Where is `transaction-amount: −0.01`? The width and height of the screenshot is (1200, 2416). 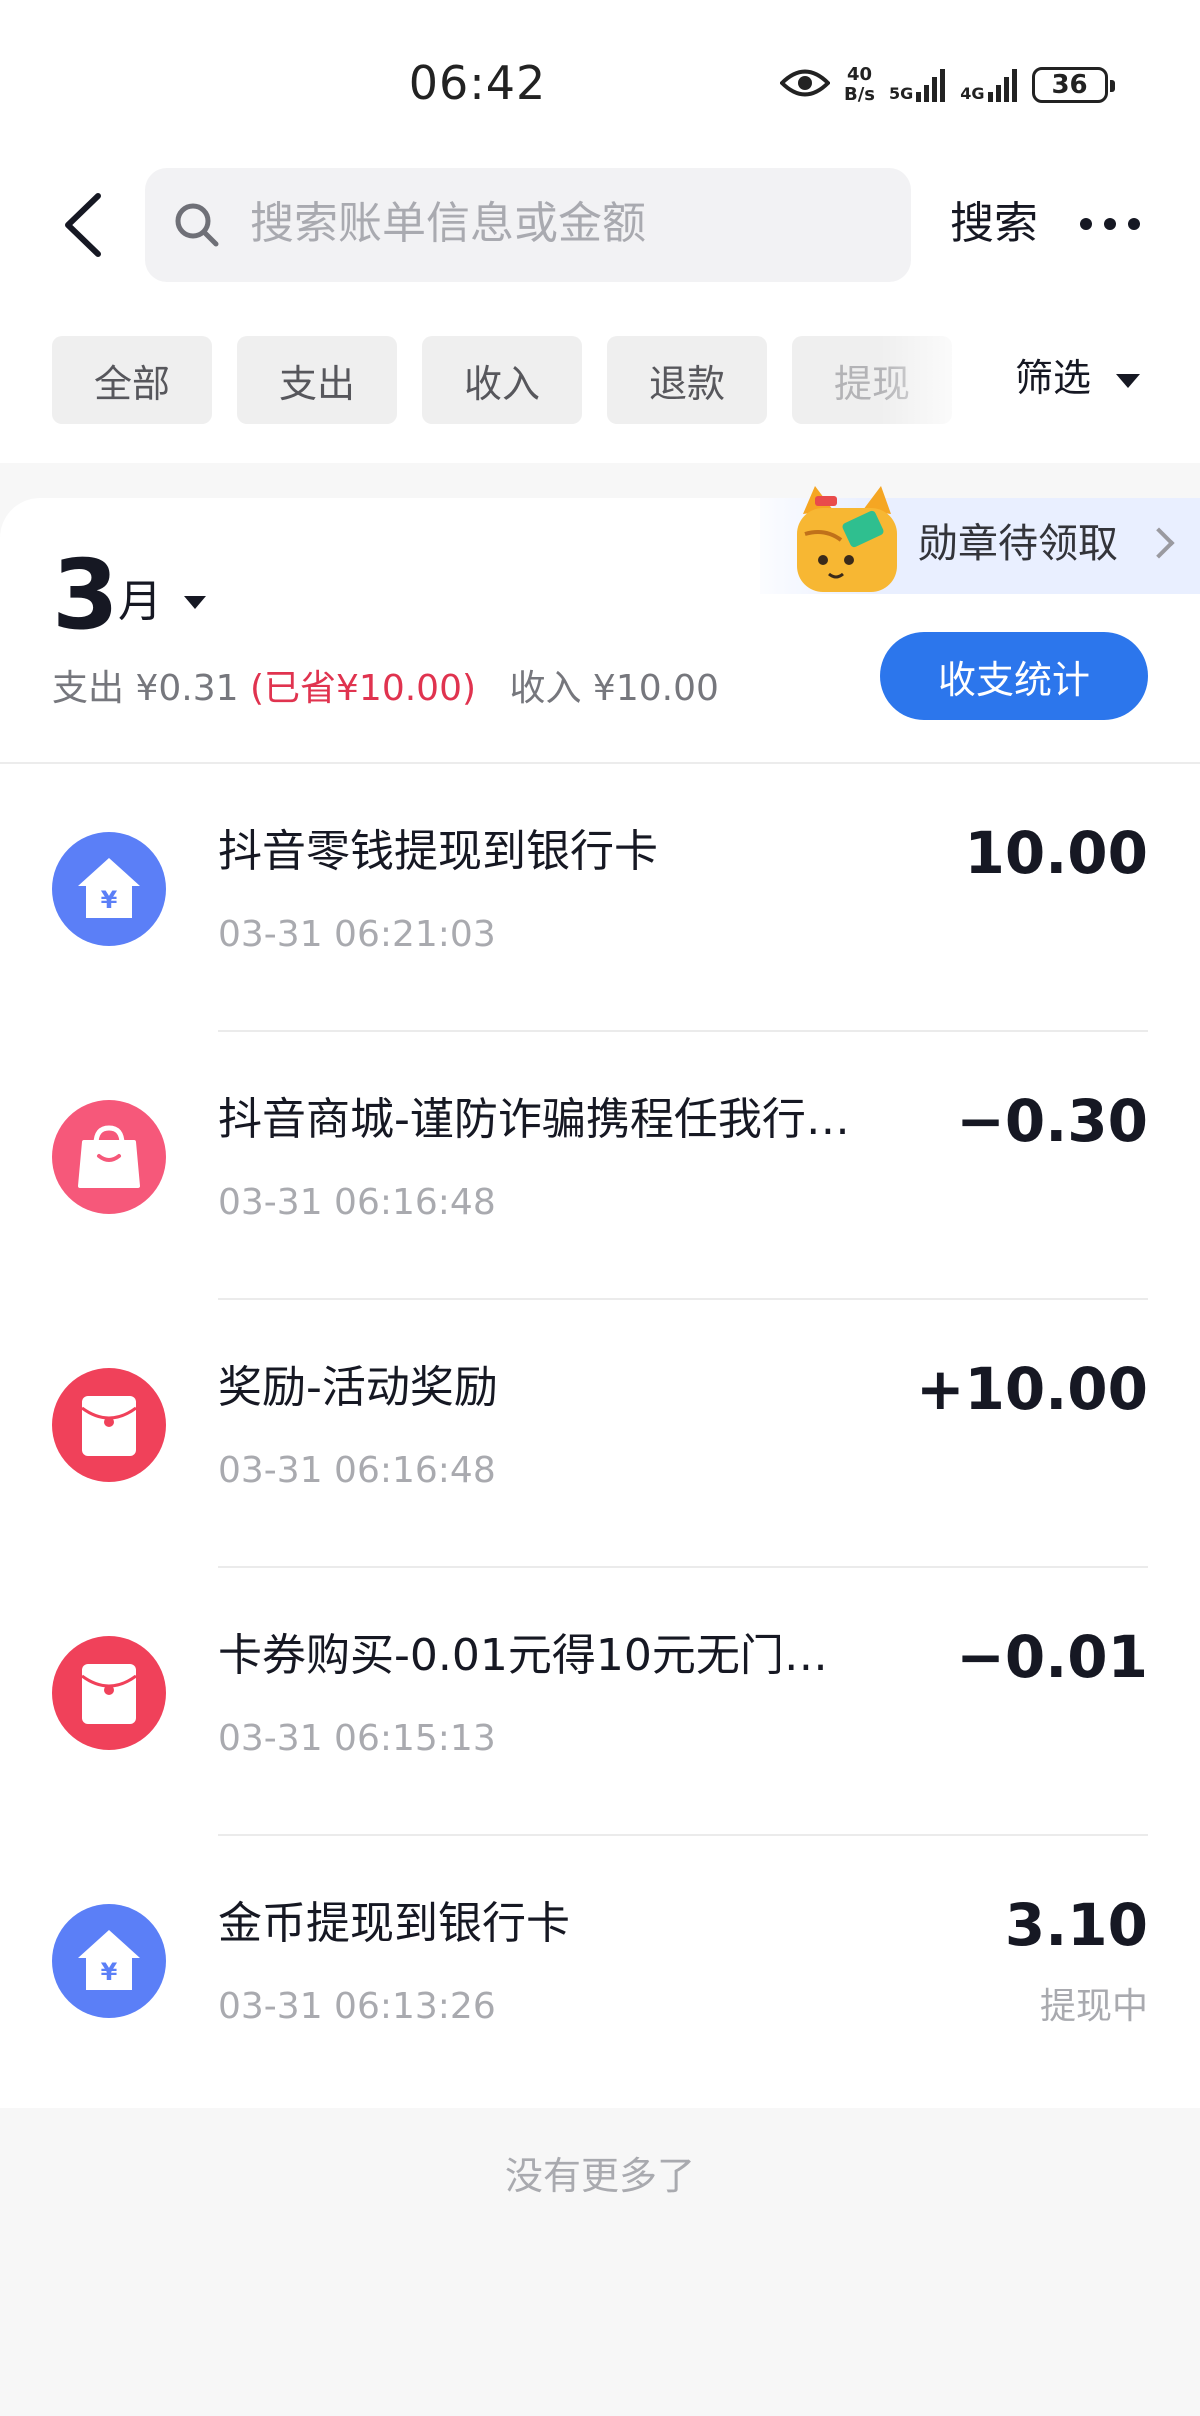 transaction-amount: −0.01 is located at coordinates (1052, 1657).